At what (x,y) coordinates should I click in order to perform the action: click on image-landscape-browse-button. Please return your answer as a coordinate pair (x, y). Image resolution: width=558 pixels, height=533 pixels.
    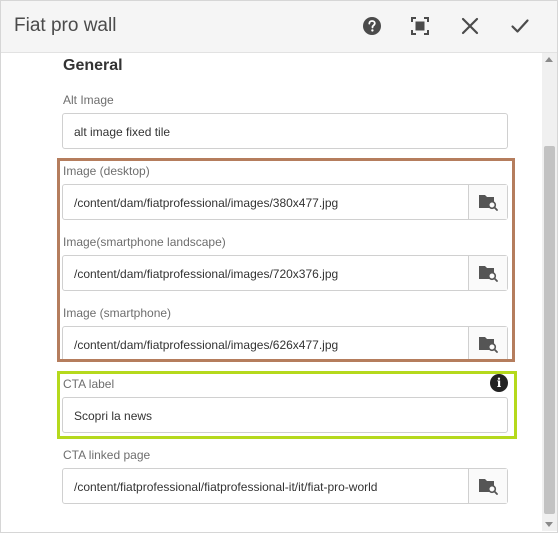
    Looking at the image, I should click on (487, 273).